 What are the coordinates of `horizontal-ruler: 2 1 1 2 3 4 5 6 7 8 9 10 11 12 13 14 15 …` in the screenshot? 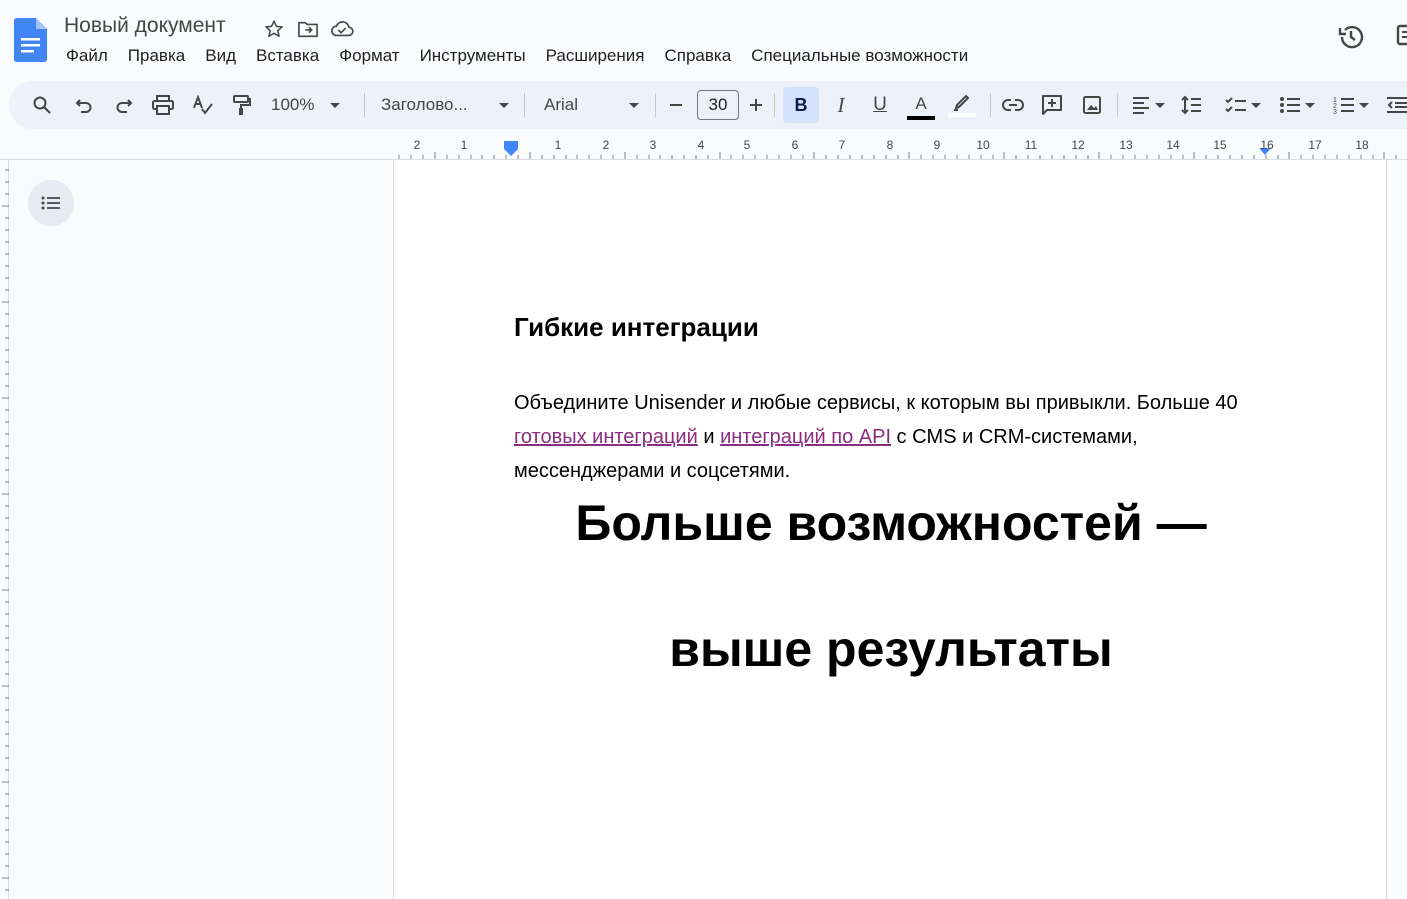 It's located at (900, 149).